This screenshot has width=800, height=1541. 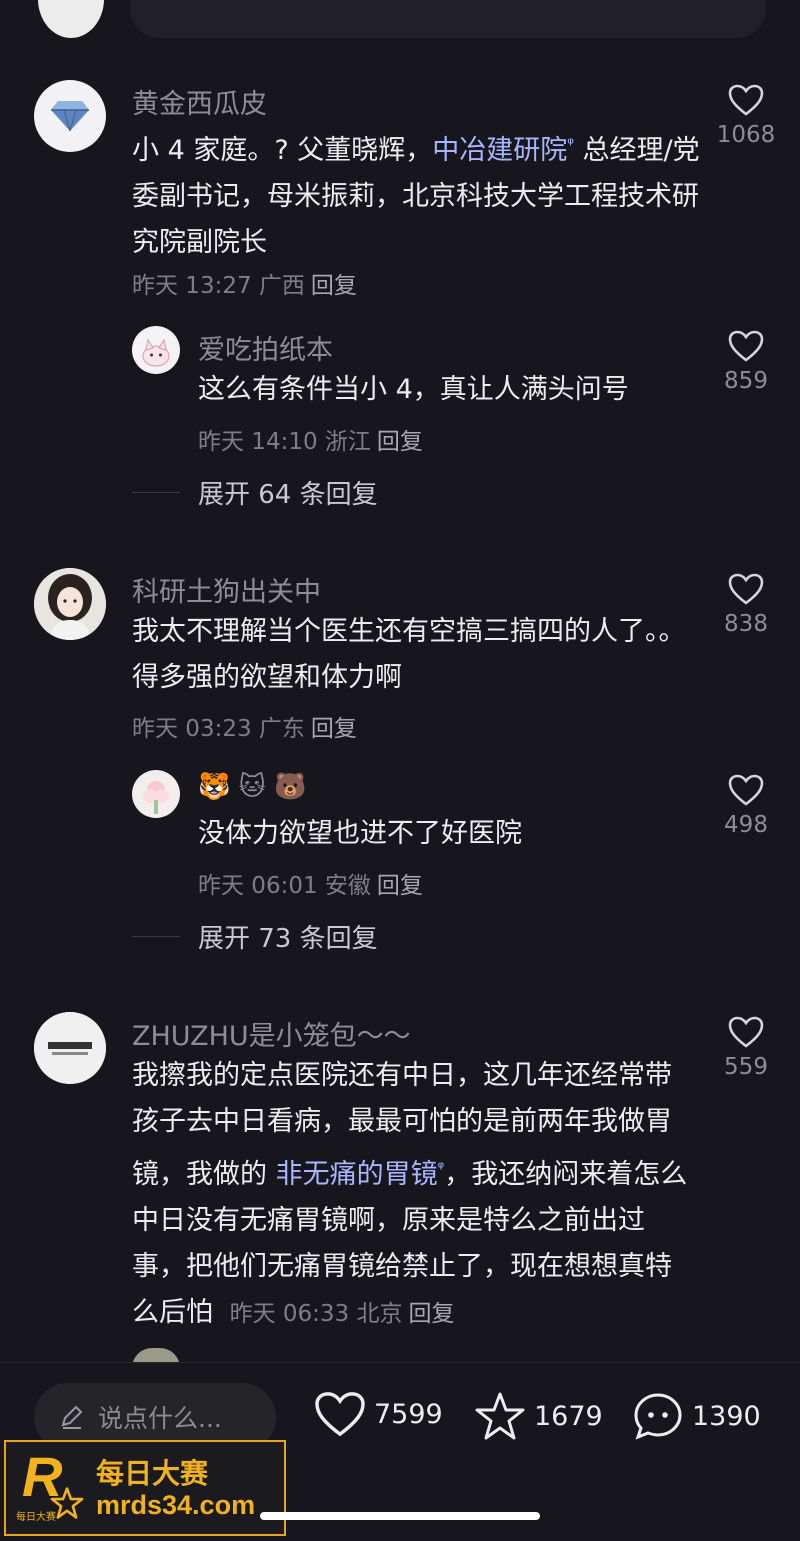 I want to click on watermark-banner: R 每日大赛 每日大赛 mrds34.com, so click(x=145, y=1488).